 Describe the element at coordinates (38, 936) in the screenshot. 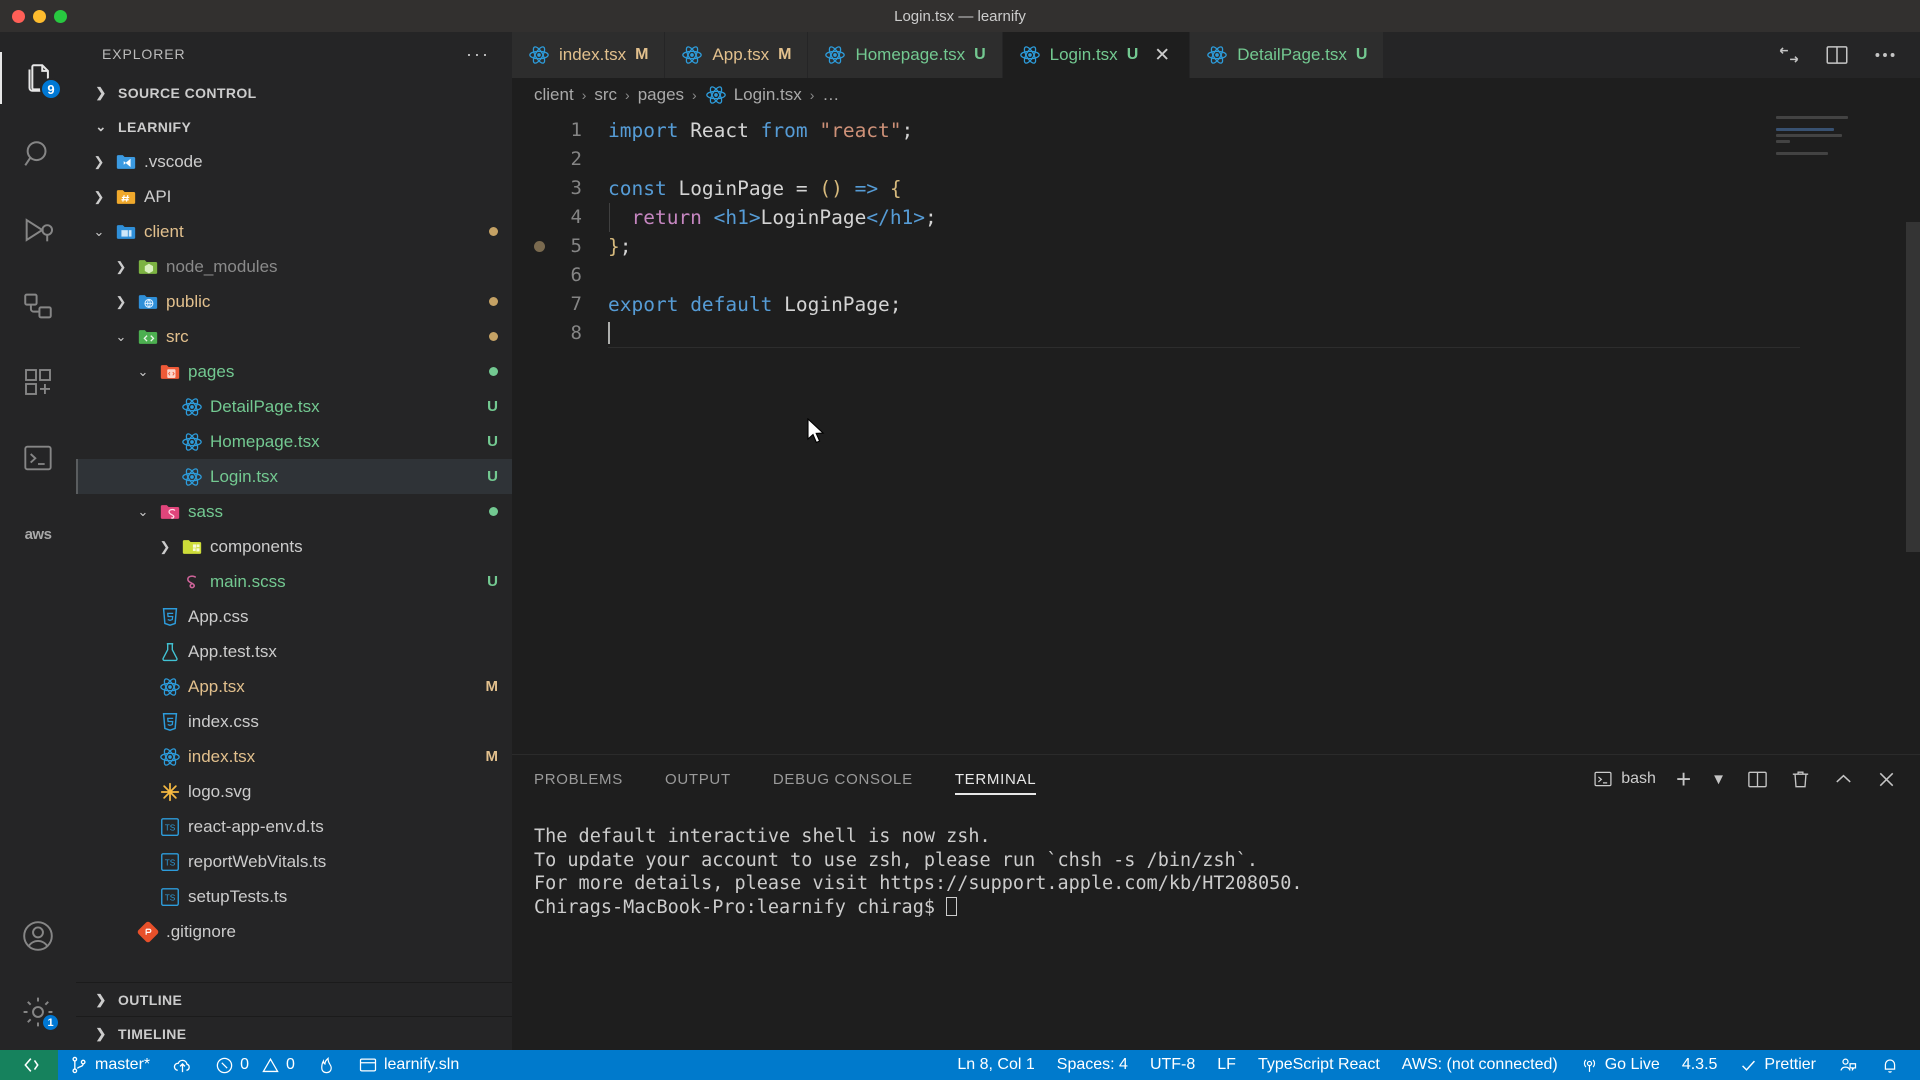

I see `activity-accounts` at that location.